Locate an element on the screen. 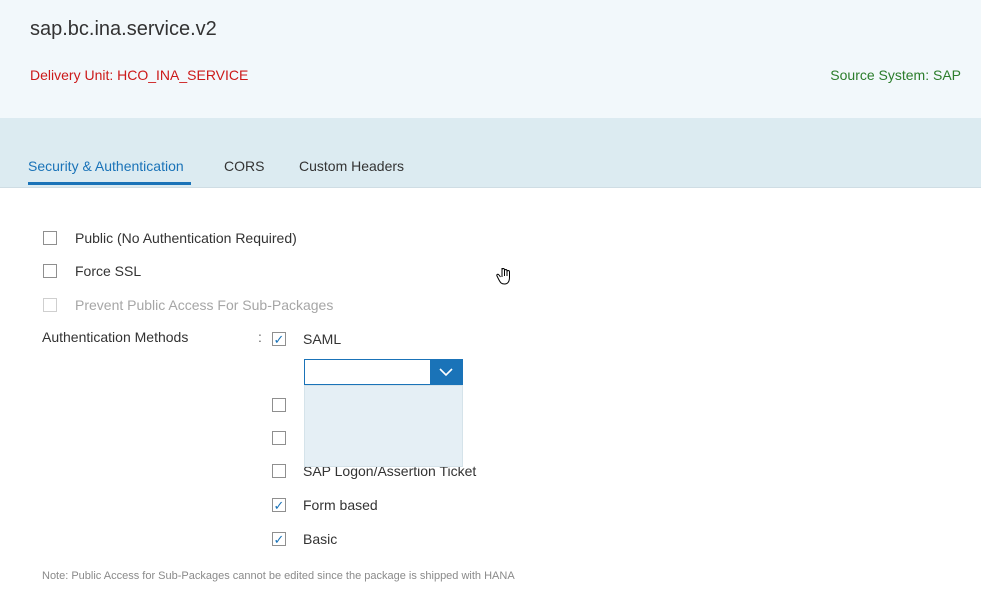 The height and width of the screenshot is (610, 981). prevent-public-access-label: Prevent Public Access For Sub-Packages is located at coordinates (204, 305).